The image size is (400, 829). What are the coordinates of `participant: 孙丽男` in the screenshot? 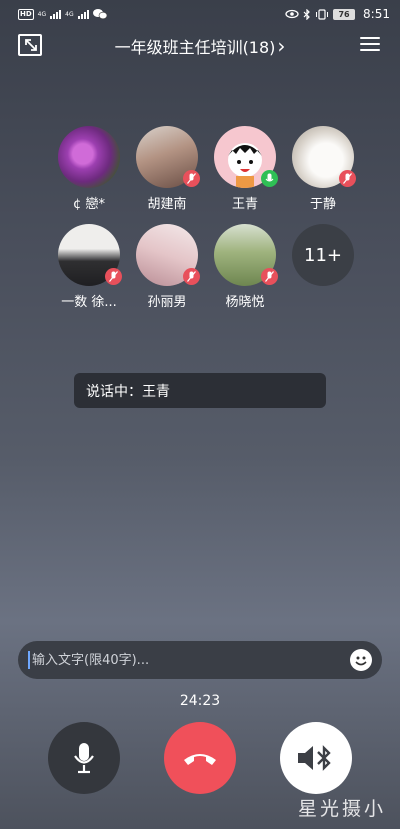 It's located at (167, 267).